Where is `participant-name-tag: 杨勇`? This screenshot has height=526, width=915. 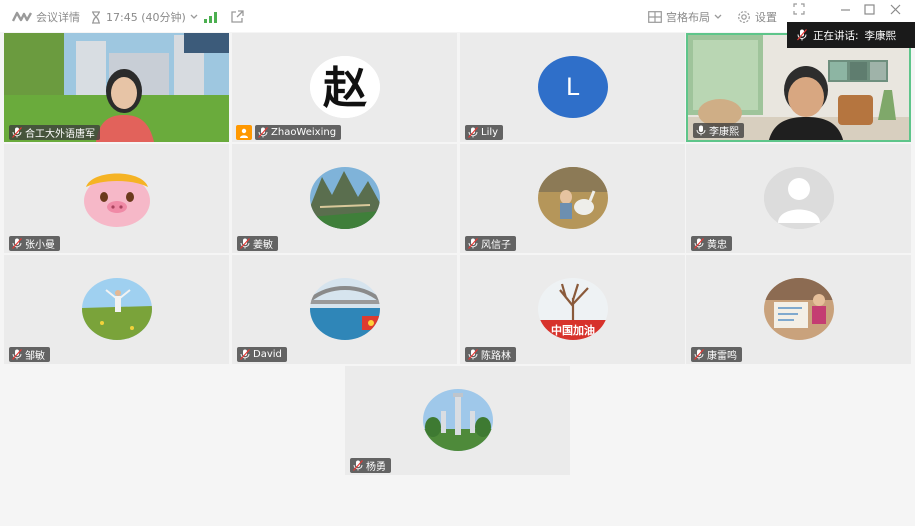
participant-name-tag: 杨勇 is located at coordinates (370, 465).